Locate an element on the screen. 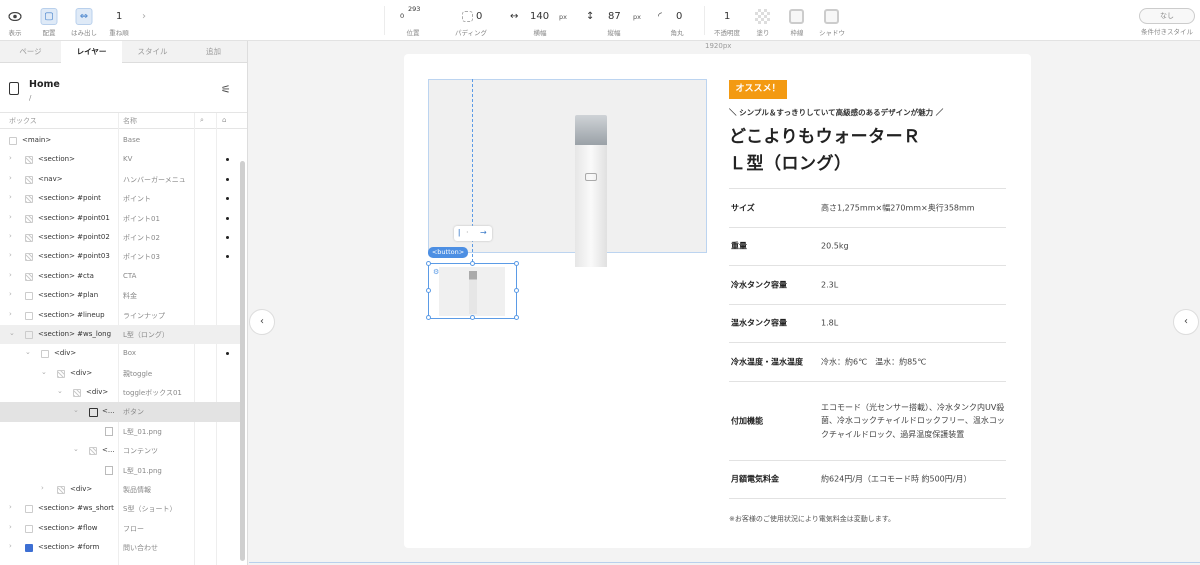  dots-icon: · is located at coordinates (467, 232).